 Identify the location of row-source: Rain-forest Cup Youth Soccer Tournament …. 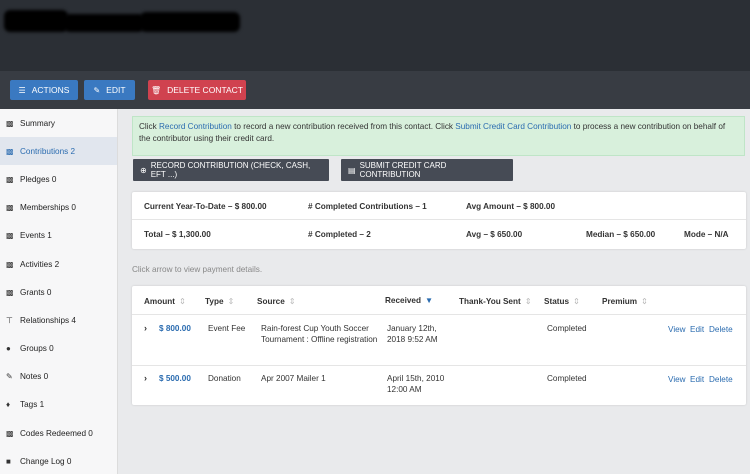
(319, 334).